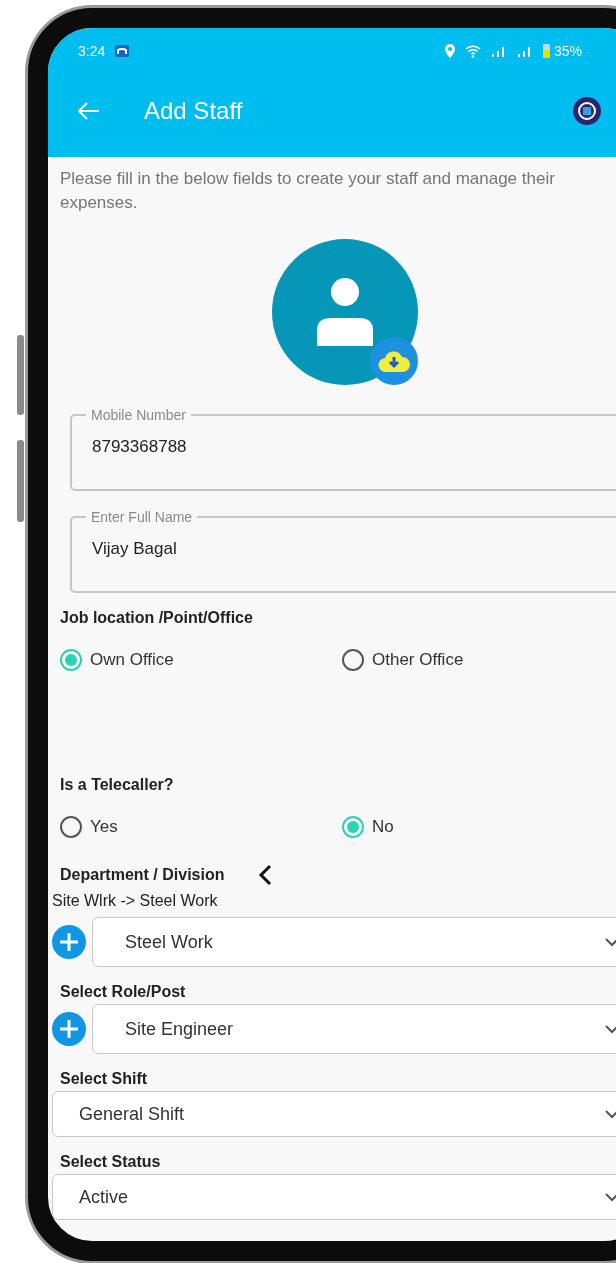 Image resolution: width=616 pixels, height=1263 pixels. I want to click on field-input: 8793368788, so click(350, 447).